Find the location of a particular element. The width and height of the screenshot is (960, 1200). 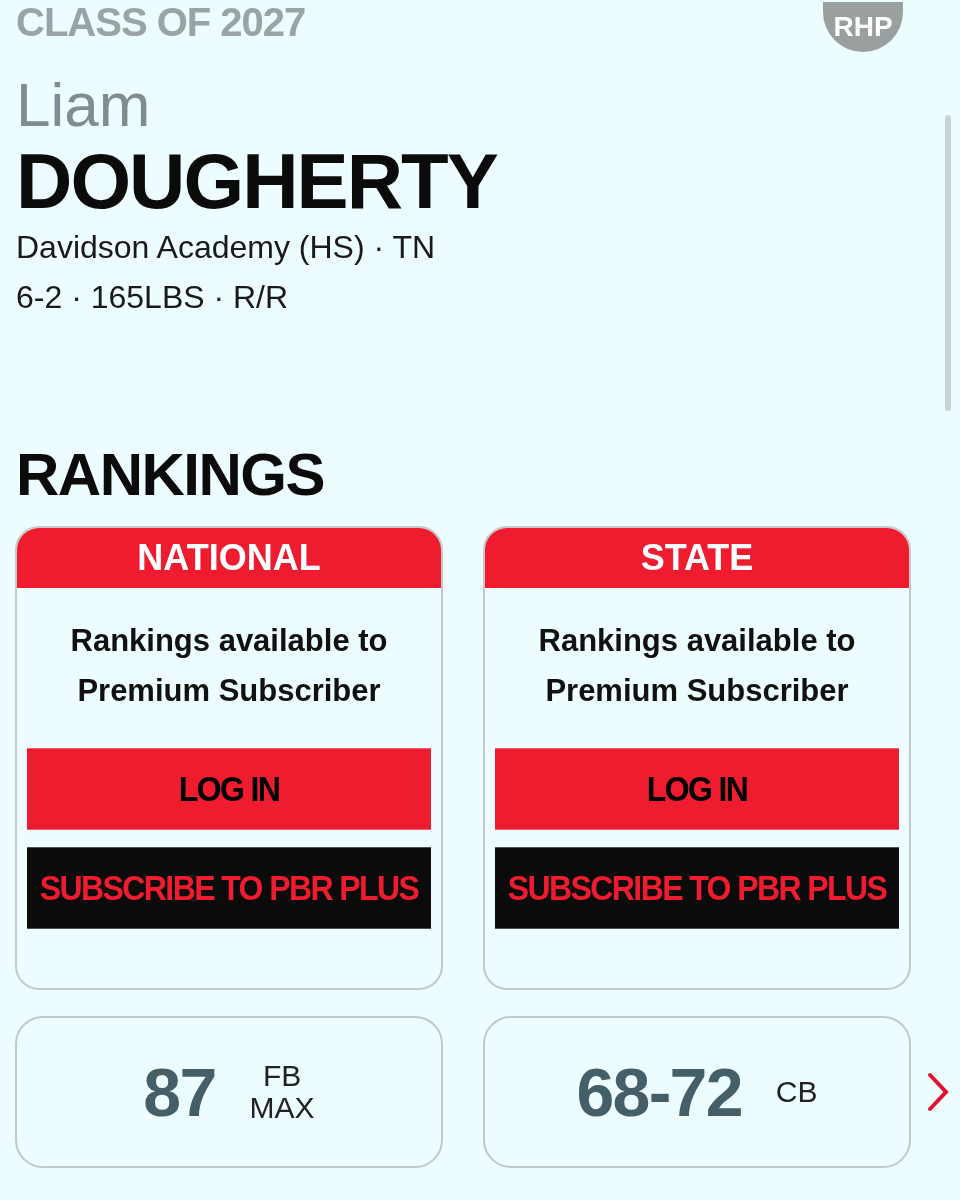

first-name: Liam is located at coordinates (84, 105).